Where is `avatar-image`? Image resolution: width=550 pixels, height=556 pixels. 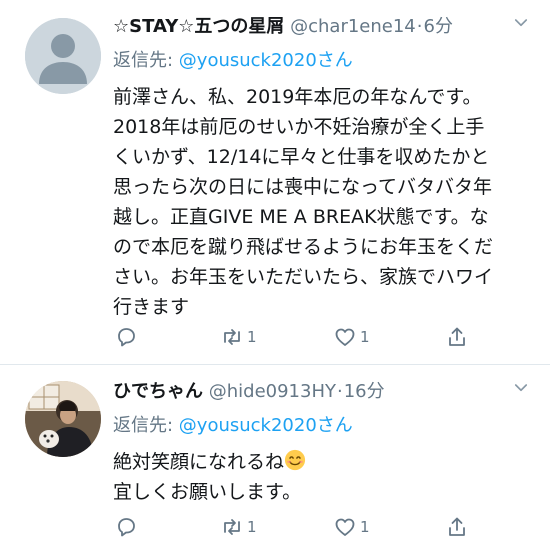 avatar-image is located at coordinates (63, 419).